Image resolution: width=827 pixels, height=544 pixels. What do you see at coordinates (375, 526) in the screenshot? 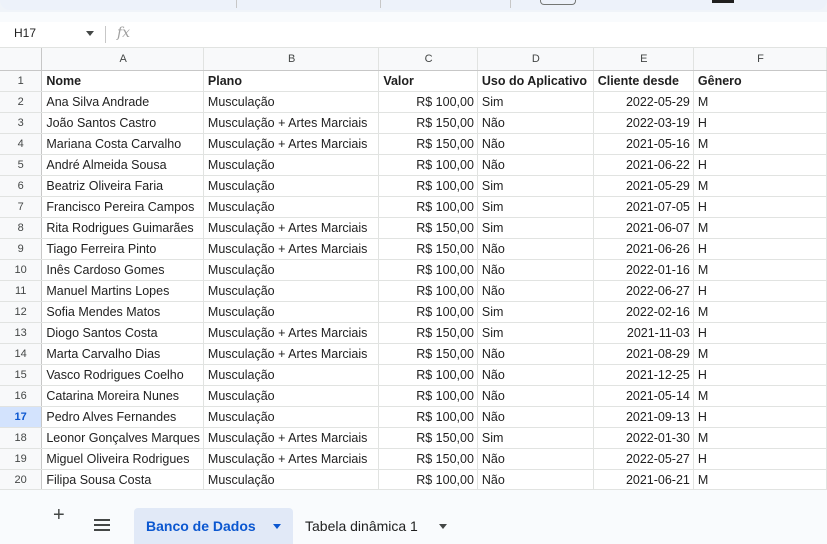
I see `sheet-tab-tabela-dinamica: Tabela dinâmica 1` at bounding box center [375, 526].